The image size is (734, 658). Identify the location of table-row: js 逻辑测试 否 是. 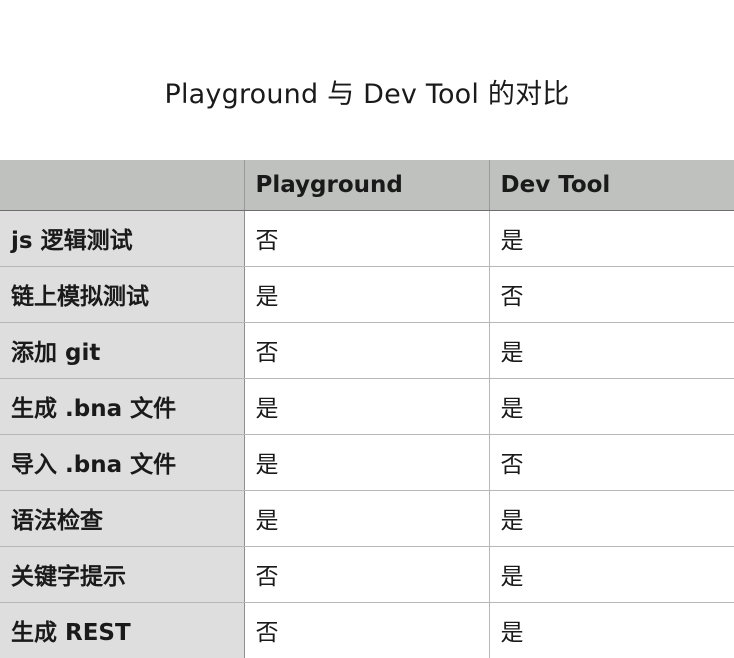
(367, 238).